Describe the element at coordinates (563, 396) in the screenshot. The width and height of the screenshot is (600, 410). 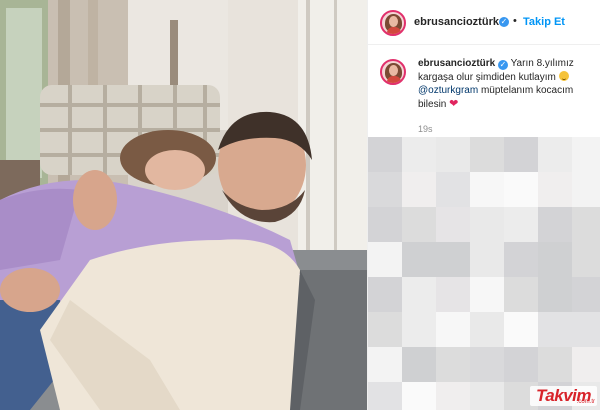
I see `takvim-watermark: Takvim .com.tr` at that location.